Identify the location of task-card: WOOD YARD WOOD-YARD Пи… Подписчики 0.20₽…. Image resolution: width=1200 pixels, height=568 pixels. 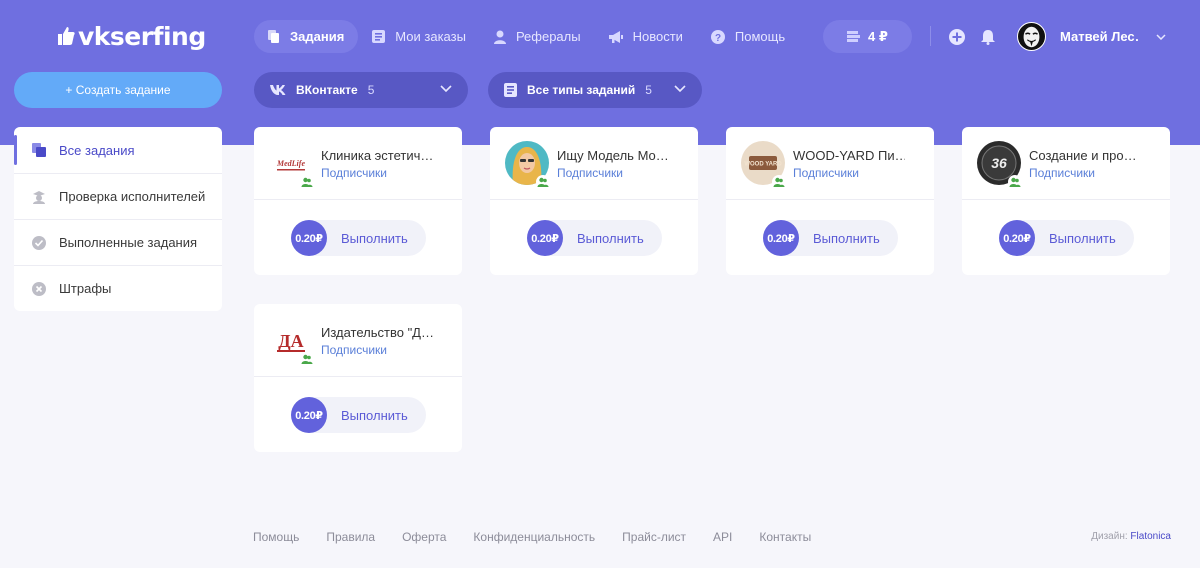
(830, 201).